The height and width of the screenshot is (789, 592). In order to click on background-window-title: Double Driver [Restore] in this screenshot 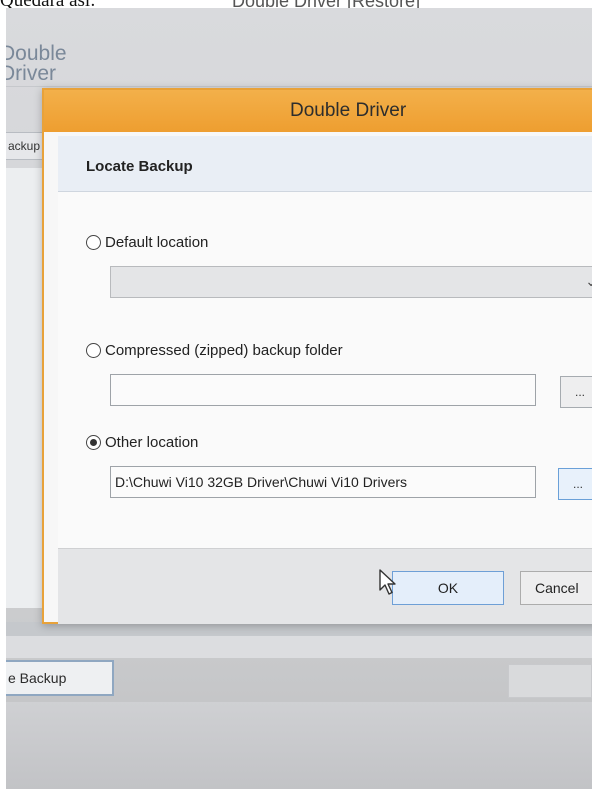, I will do `click(326, 5)`.